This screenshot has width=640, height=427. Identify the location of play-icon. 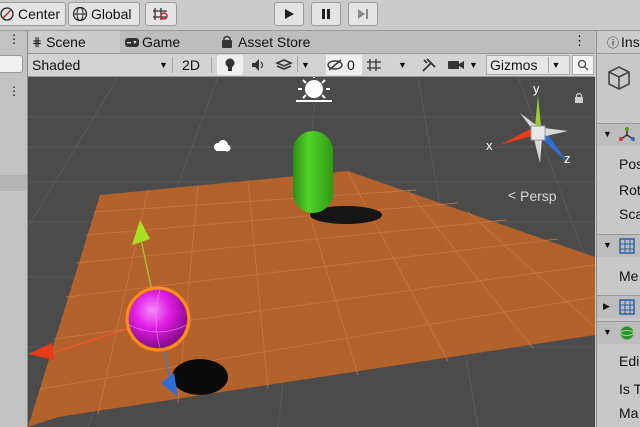
(289, 14).